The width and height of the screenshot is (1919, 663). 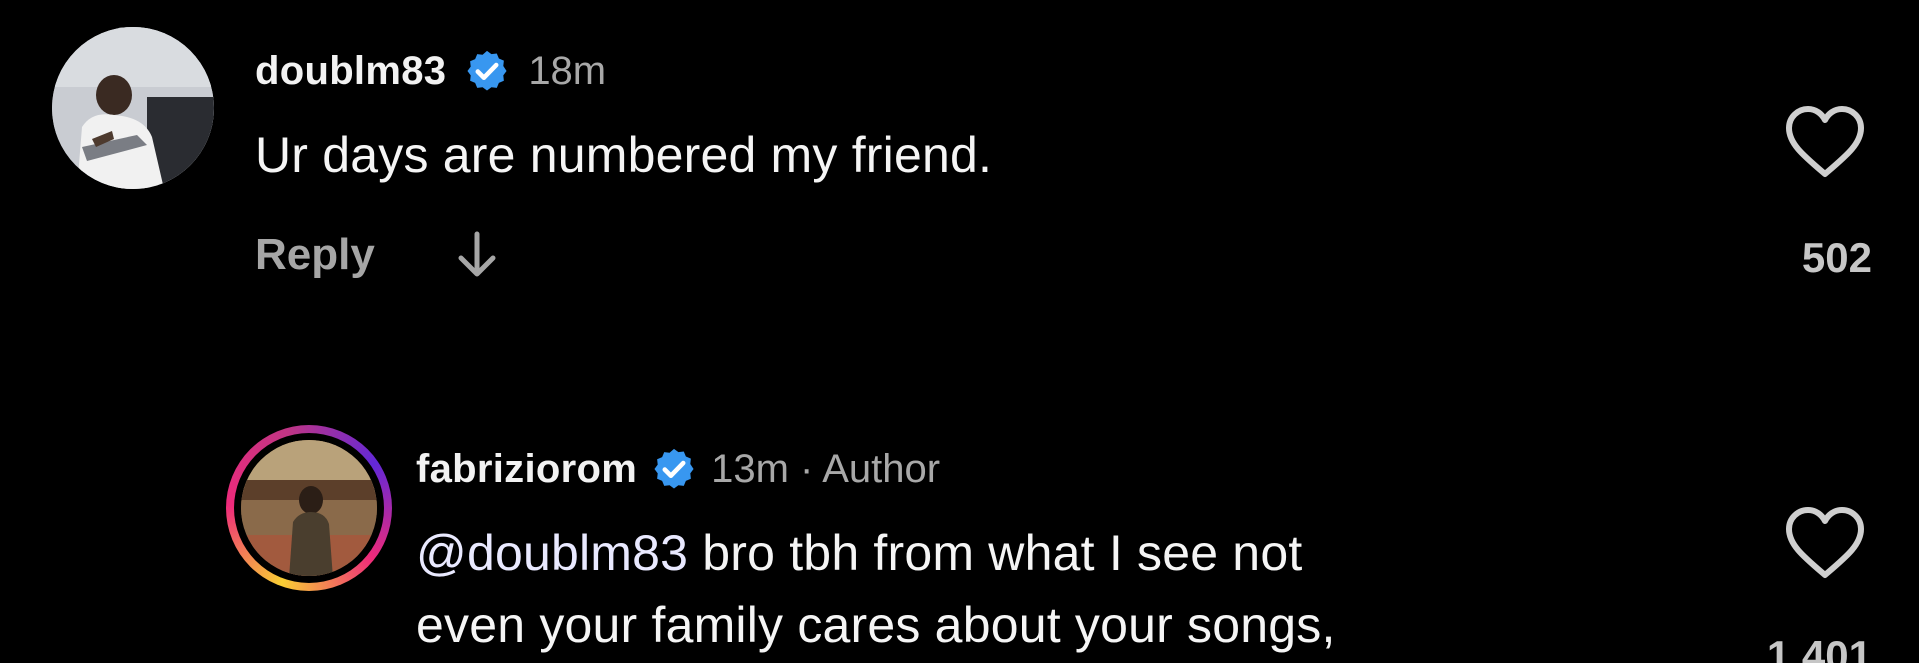 I want to click on like-count: 502, so click(x=1836, y=257).